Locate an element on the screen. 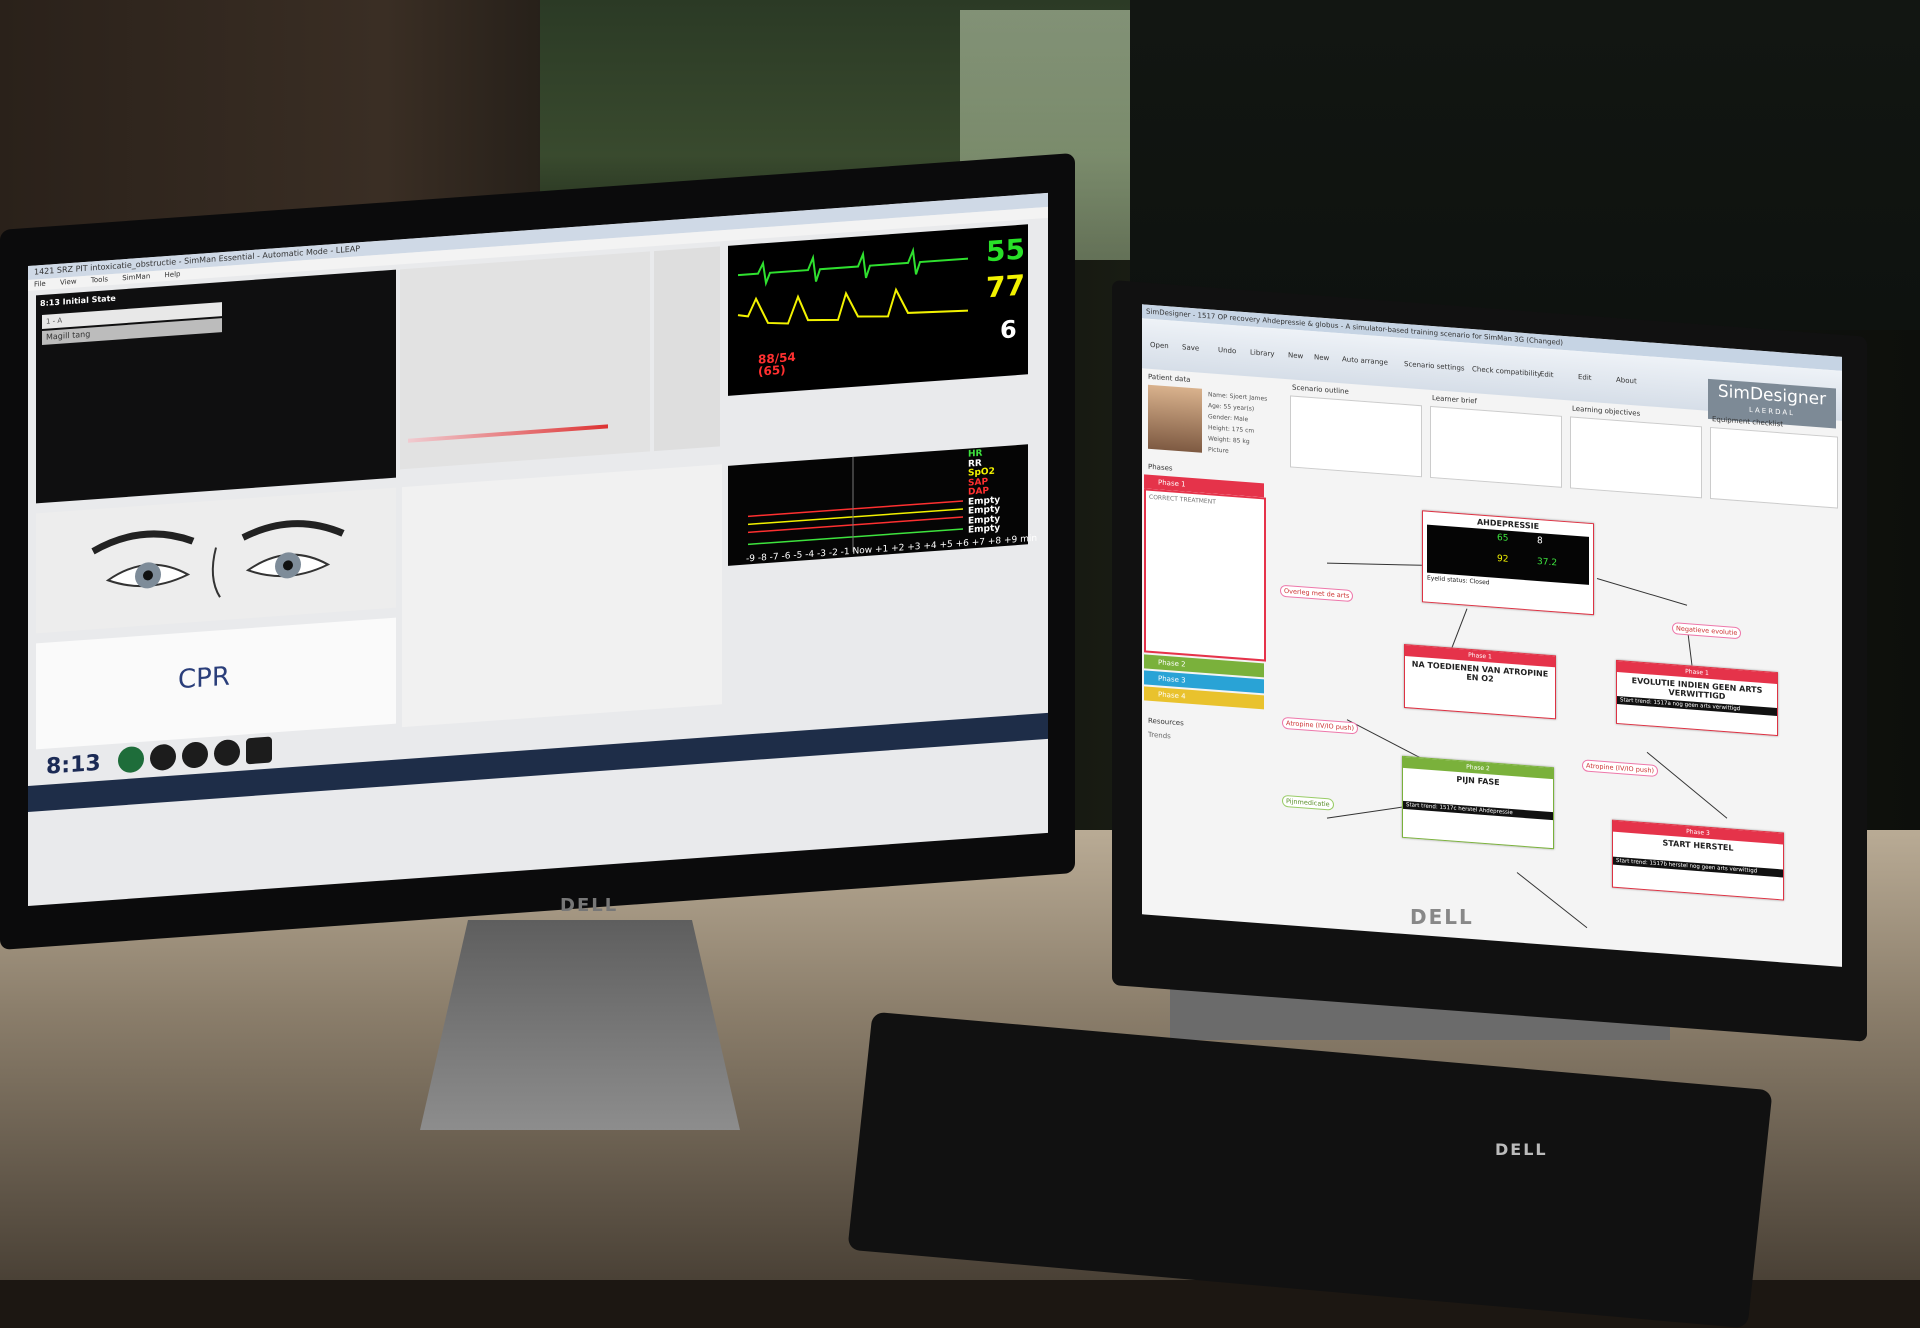  flow-node-atropine: Phase 1 NA TOEDIENEN VAN ATROPINE EN O2 is located at coordinates (1480, 681).